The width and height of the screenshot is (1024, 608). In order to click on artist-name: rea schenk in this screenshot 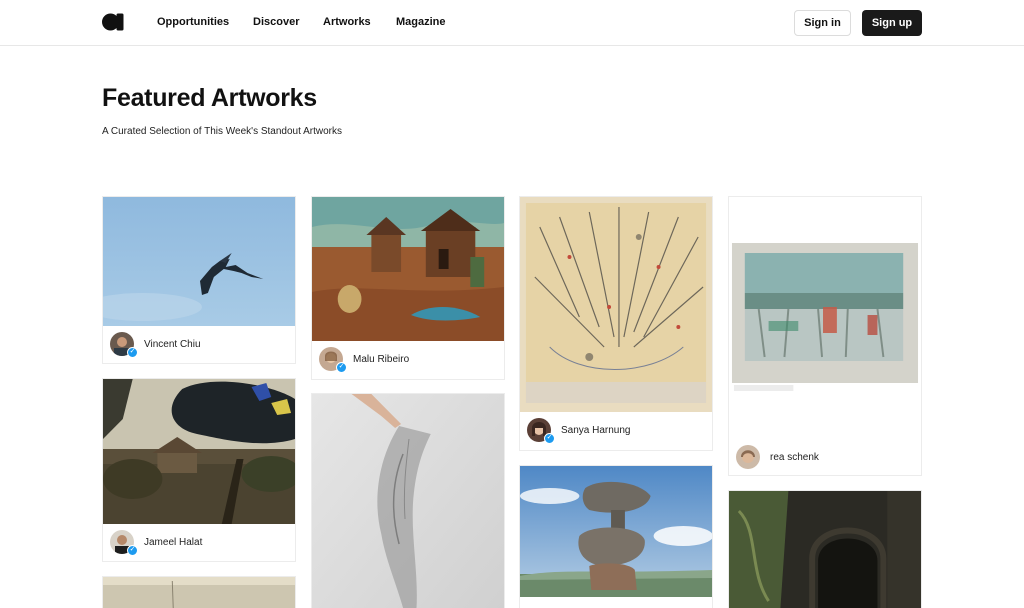, I will do `click(794, 457)`.